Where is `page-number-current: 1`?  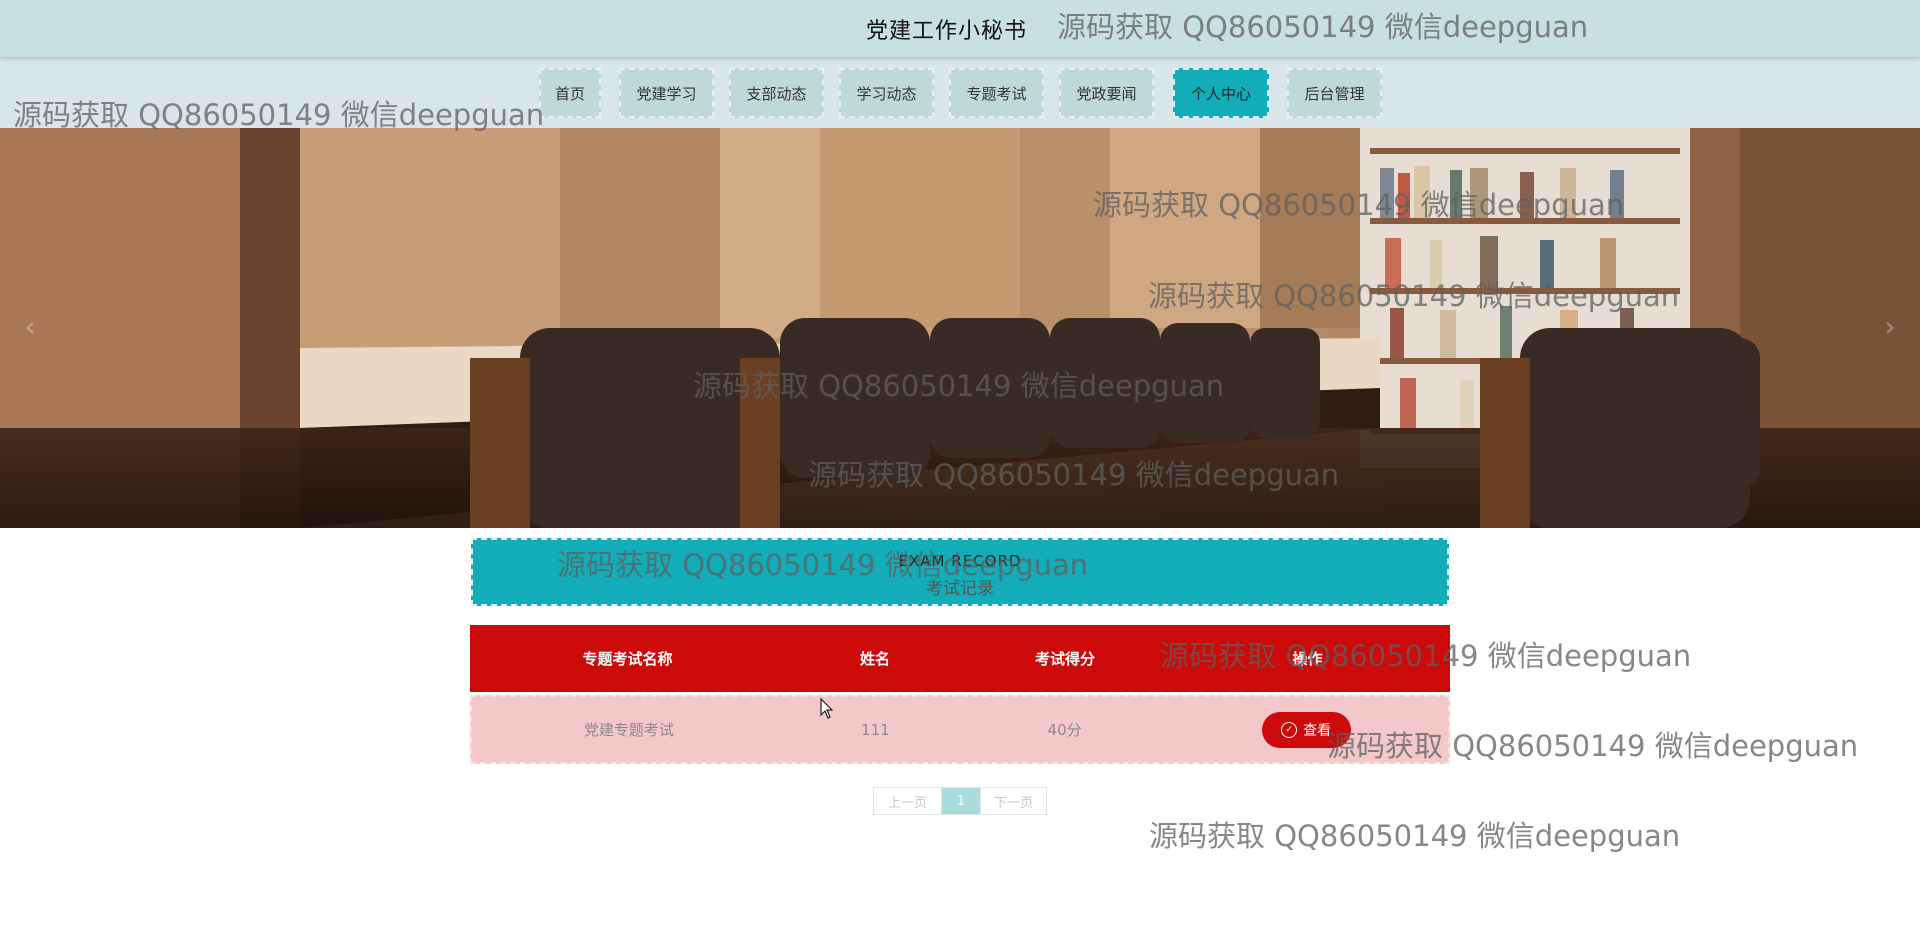 page-number-current: 1 is located at coordinates (961, 801).